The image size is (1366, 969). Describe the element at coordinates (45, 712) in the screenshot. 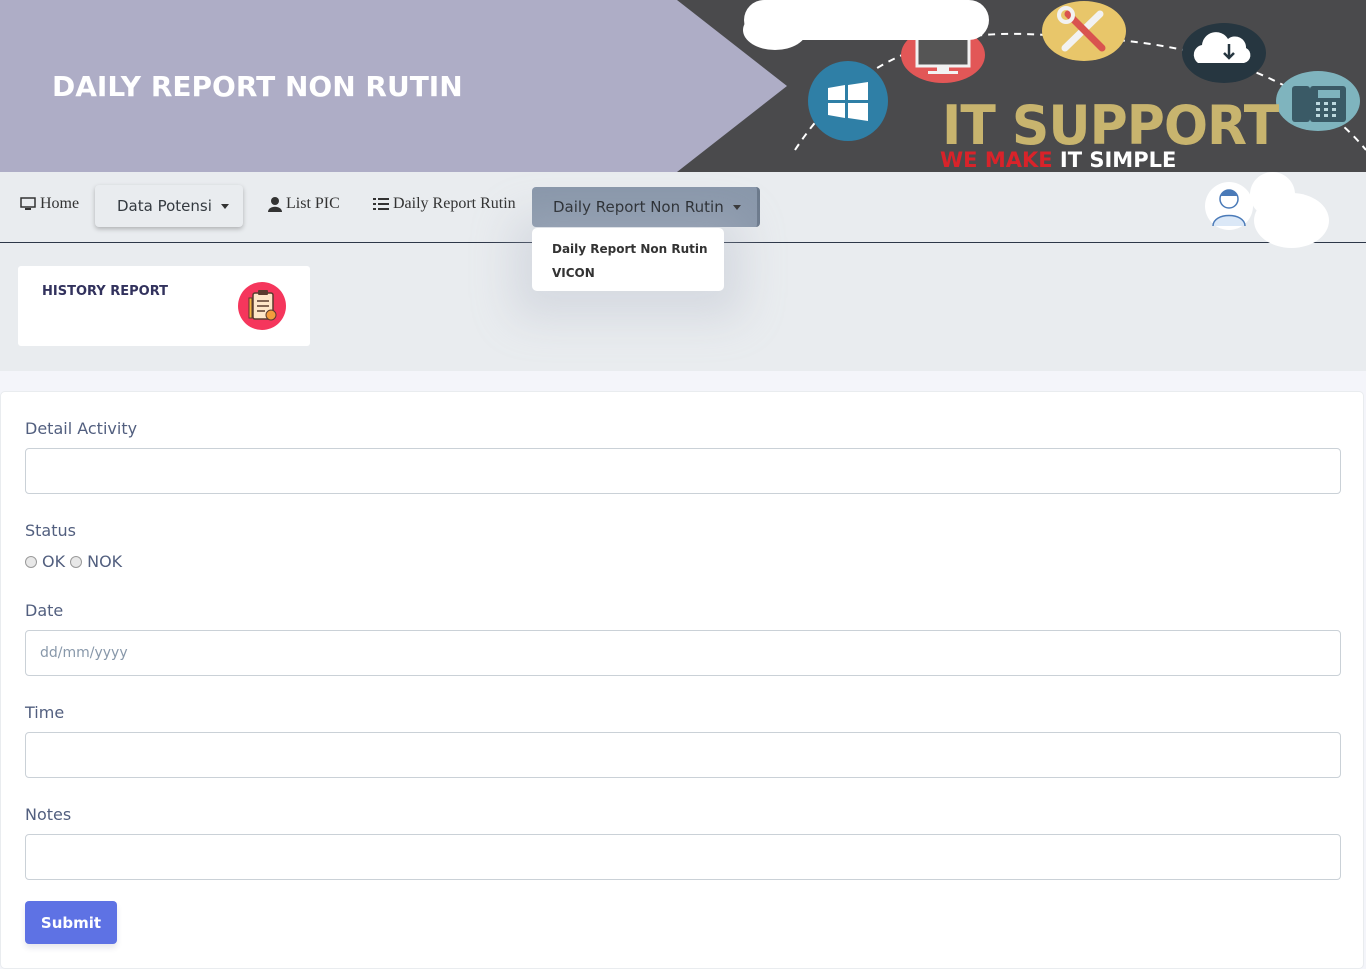

I see `time-label: Time` at that location.